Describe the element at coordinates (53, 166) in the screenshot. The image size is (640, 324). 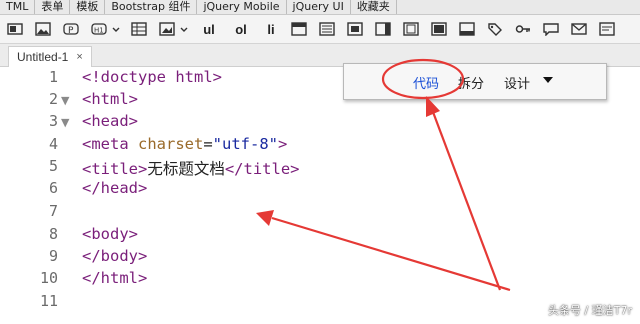
I see `line-number: 5` at that location.